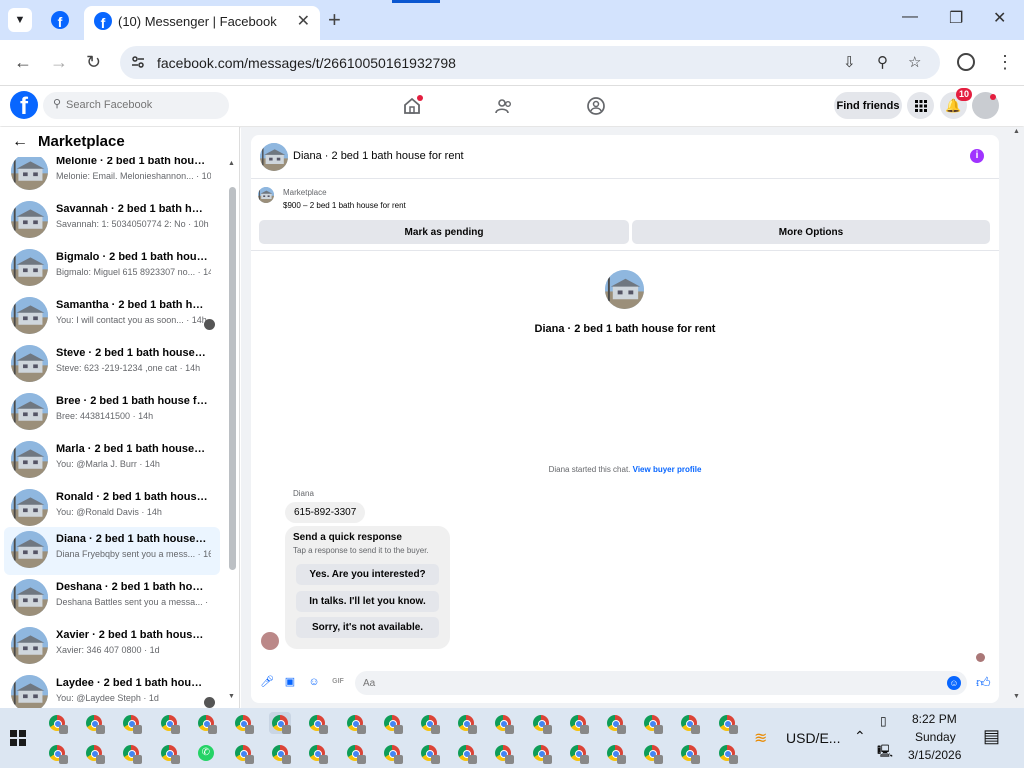 The width and height of the screenshot is (1024, 768). What do you see at coordinates (935, 737) in the screenshot?
I see `clock-day: Sunday` at bounding box center [935, 737].